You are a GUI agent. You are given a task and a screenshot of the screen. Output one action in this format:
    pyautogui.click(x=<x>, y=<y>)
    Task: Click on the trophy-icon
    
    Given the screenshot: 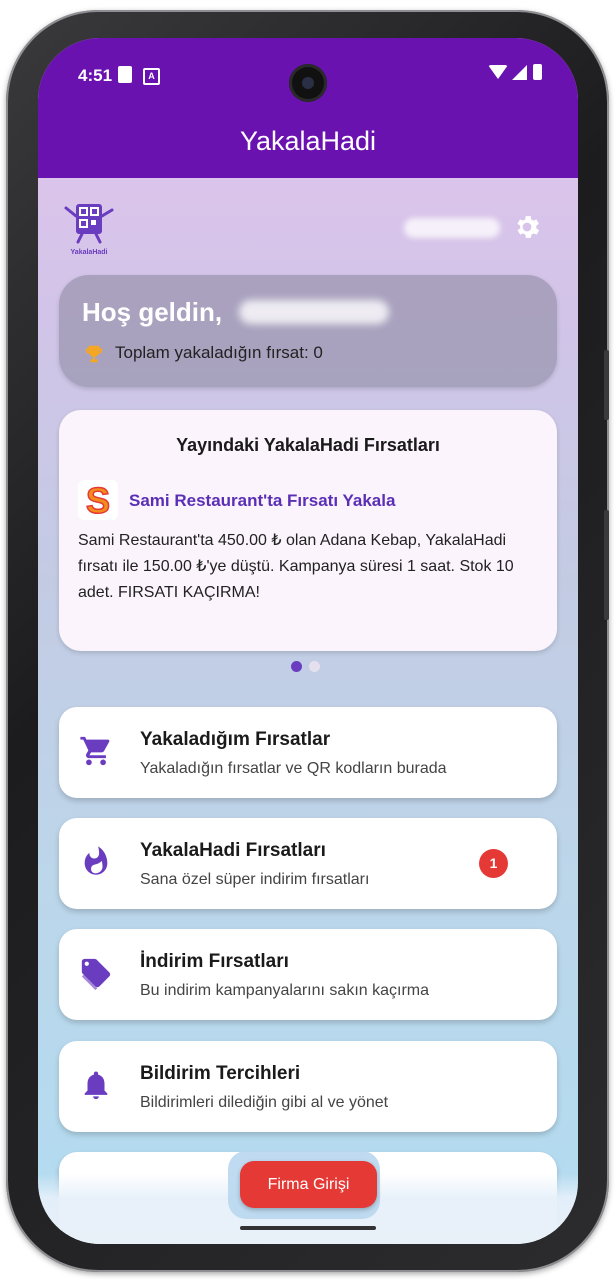 What is the action you would take?
    pyautogui.click(x=94, y=354)
    